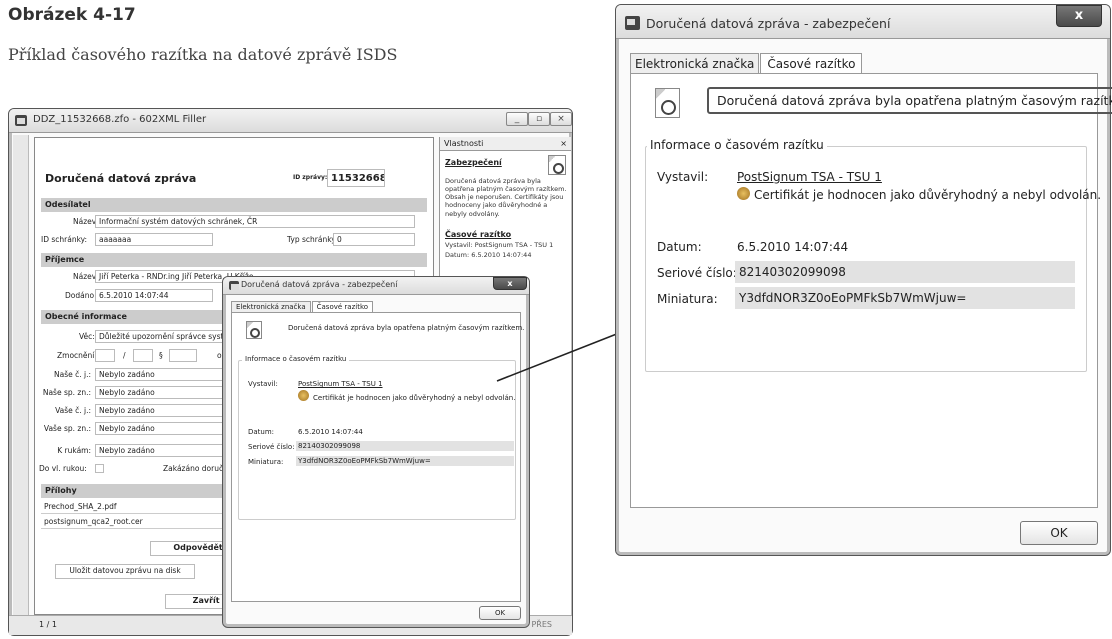 This screenshot has width=1112, height=639. I want to click on large-serial-label: Seriové číslo:, so click(697, 273).